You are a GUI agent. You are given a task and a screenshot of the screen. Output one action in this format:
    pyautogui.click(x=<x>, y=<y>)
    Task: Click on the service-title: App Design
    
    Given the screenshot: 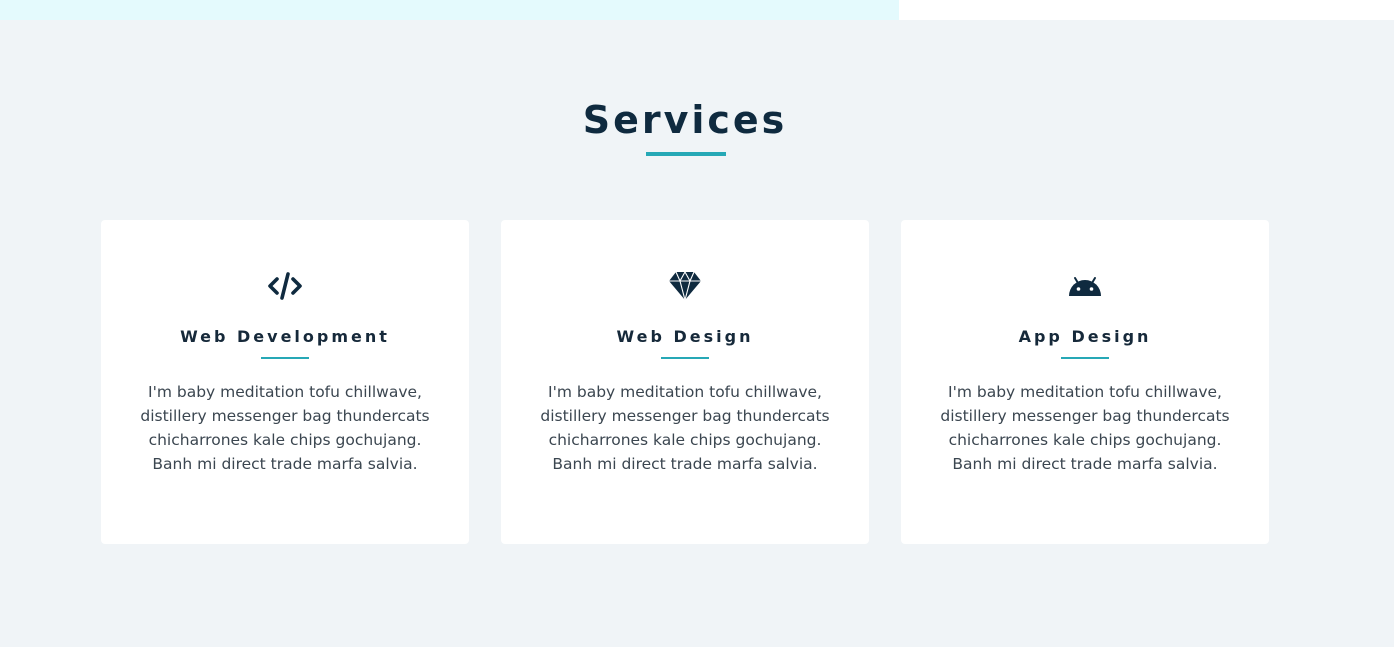 What is the action you would take?
    pyautogui.click(x=1085, y=336)
    